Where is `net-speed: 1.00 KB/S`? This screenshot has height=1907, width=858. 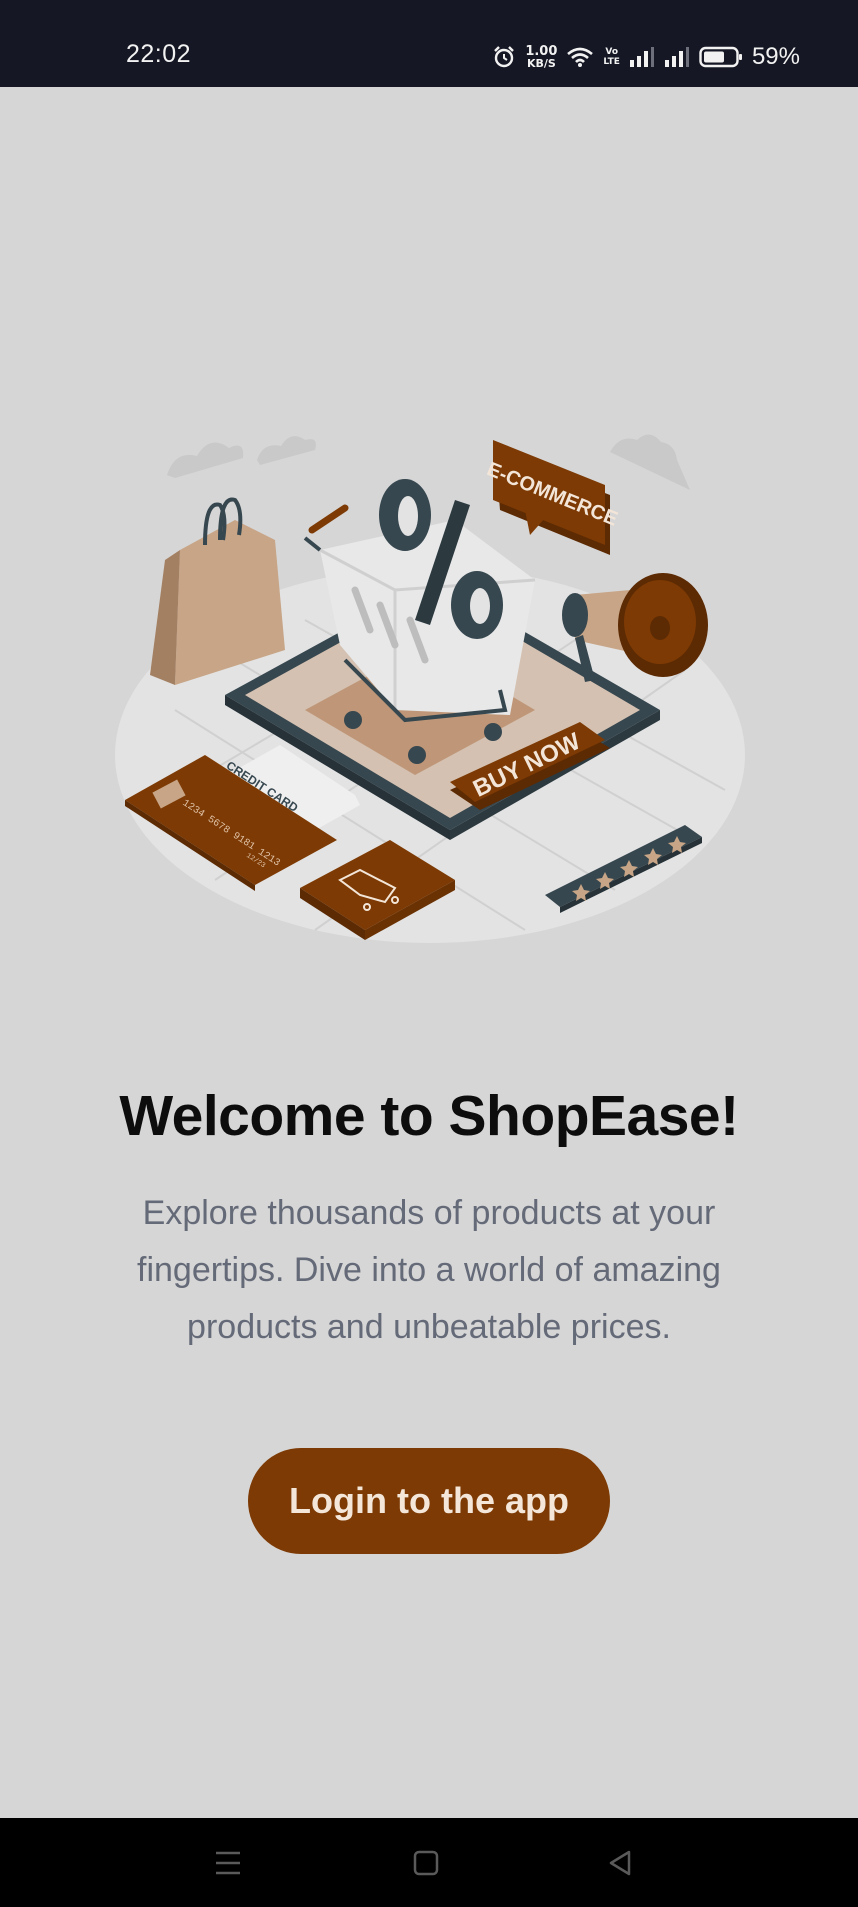
net-speed: 1.00 KB/S is located at coordinates (541, 57).